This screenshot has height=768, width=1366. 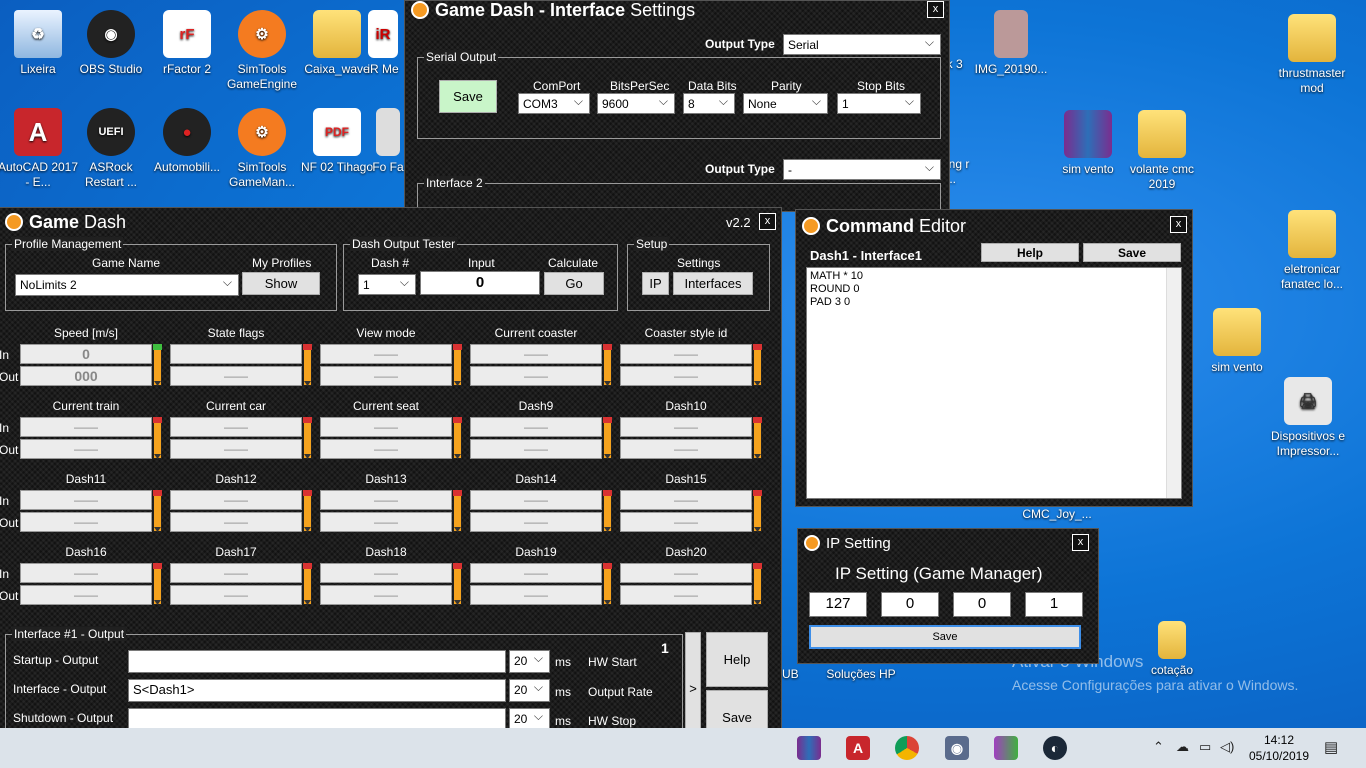 What do you see at coordinates (1162, 149) in the screenshot?
I see `desktop-icon-volante-cmc: volante cmc 2019` at bounding box center [1162, 149].